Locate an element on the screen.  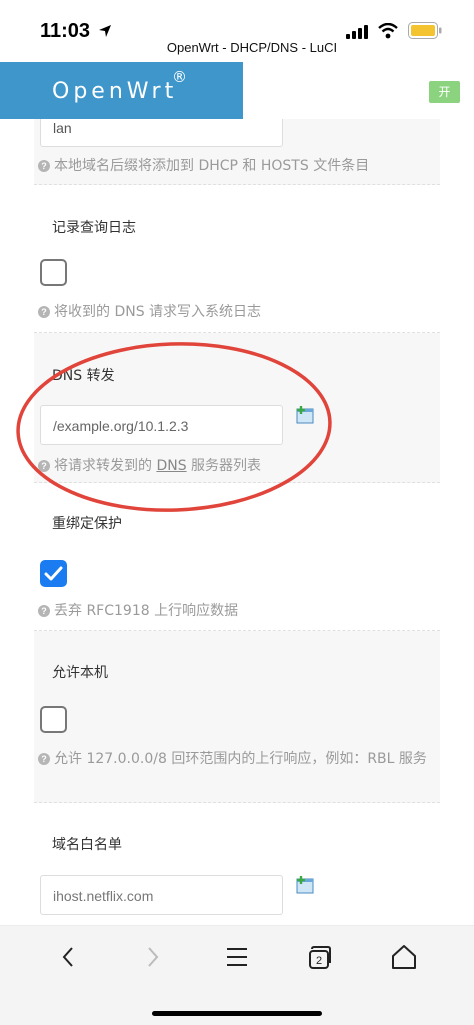
rebind-protection-checkbox is located at coordinates (53, 573).